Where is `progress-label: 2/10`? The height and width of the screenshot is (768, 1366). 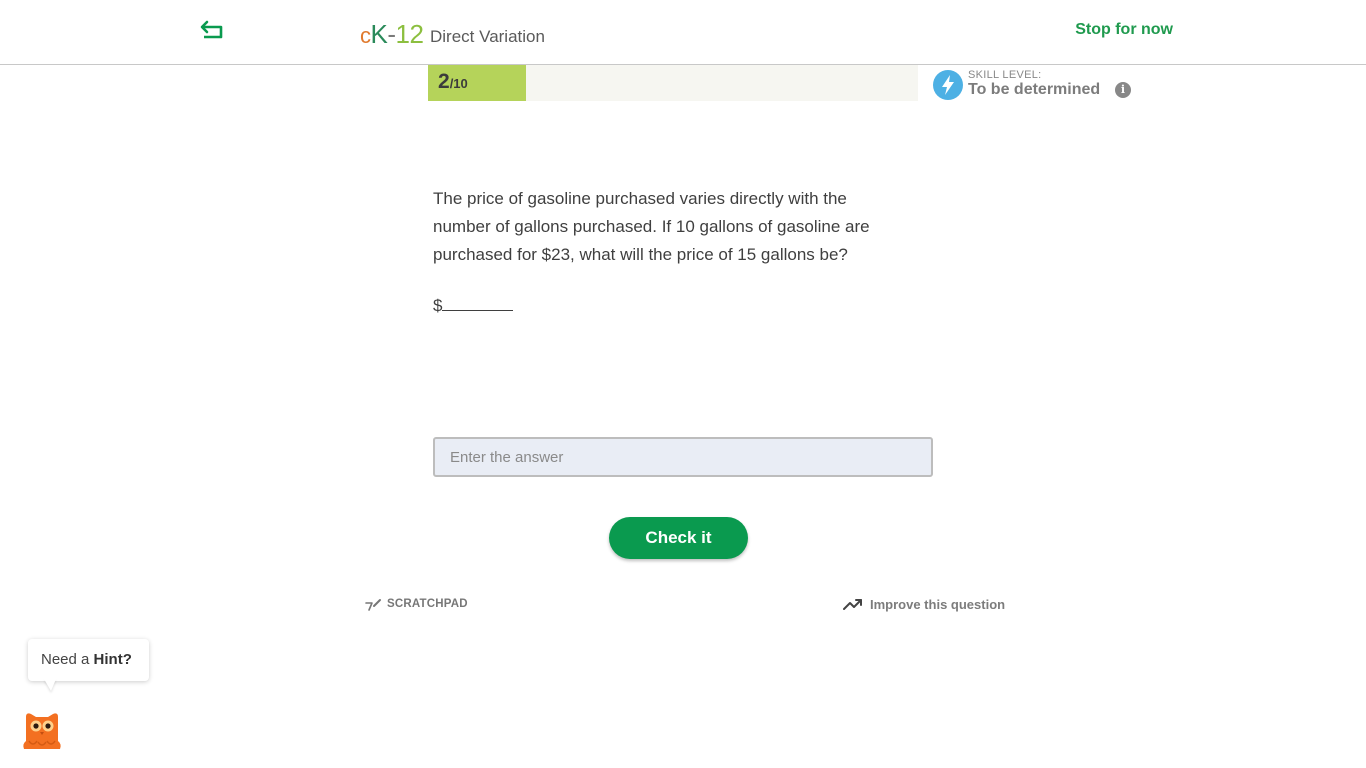 progress-label: 2/10 is located at coordinates (453, 82).